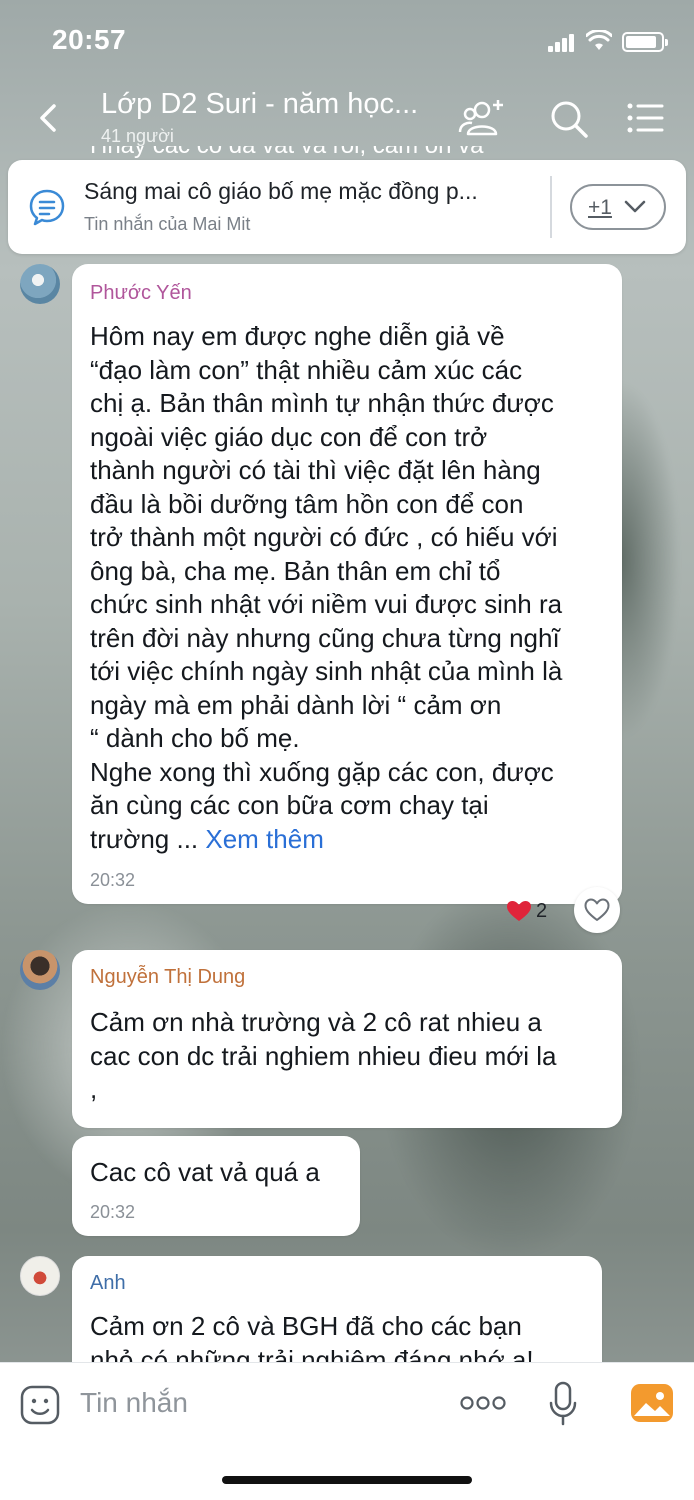 This screenshot has height=1500, width=694. Describe the element at coordinates (167, 224) in the screenshot. I see `pinned-message-author: Tin nhắn của Mai Mit` at that location.